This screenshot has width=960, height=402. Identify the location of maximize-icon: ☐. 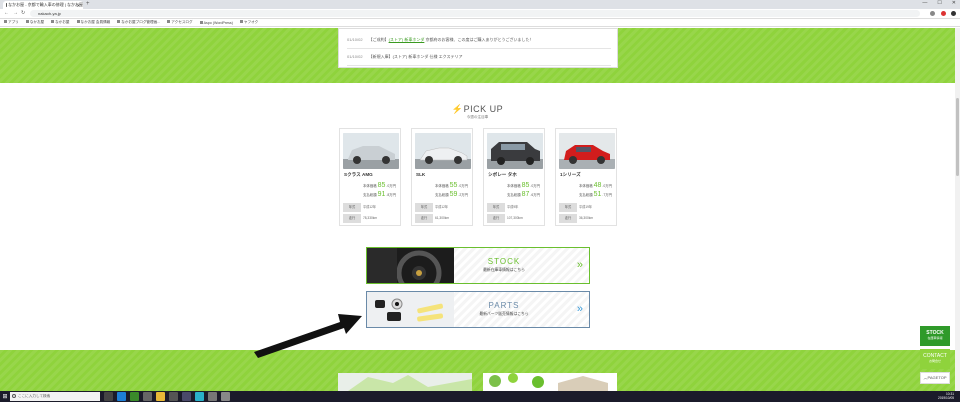
(939, 3).